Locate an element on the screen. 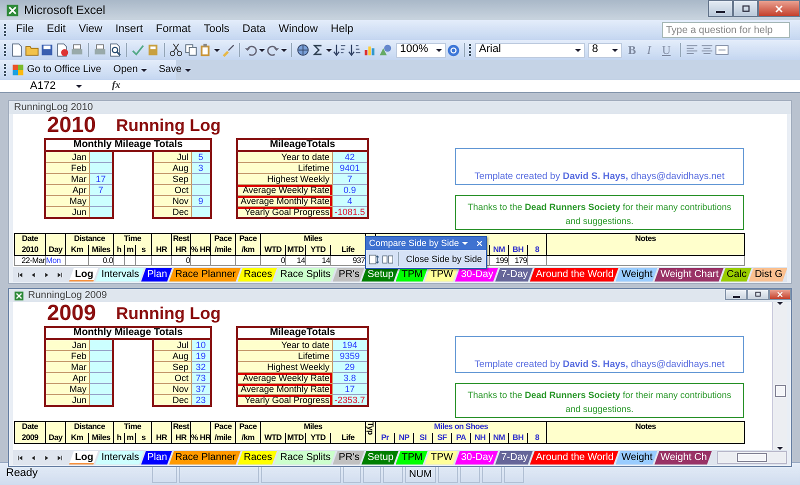 The width and height of the screenshot is (800, 485). sort-ascending-icon is located at coordinates (340, 50).